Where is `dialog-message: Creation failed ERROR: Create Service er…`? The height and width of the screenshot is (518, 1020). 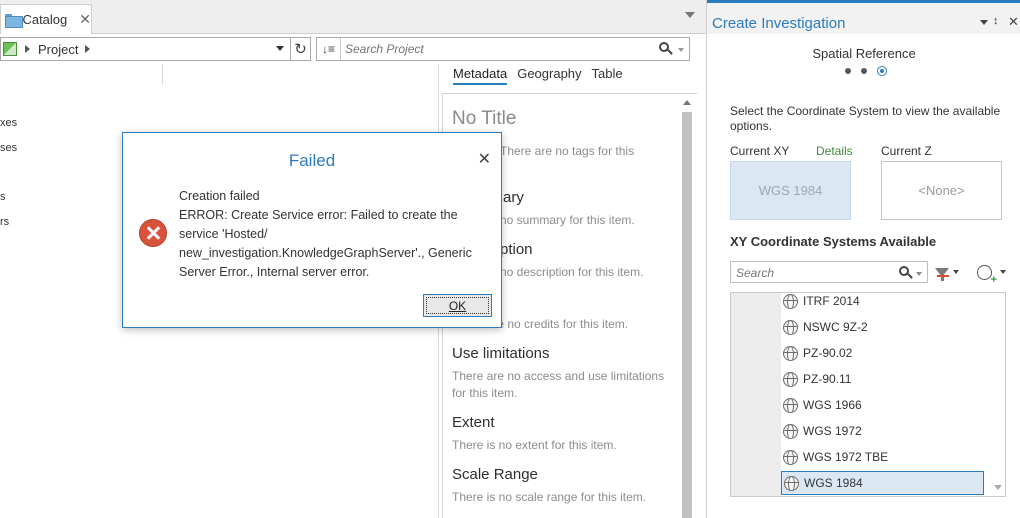
dialog-message: Creation failed ERROR: Create Service er… is located at coordinates (337, 234).